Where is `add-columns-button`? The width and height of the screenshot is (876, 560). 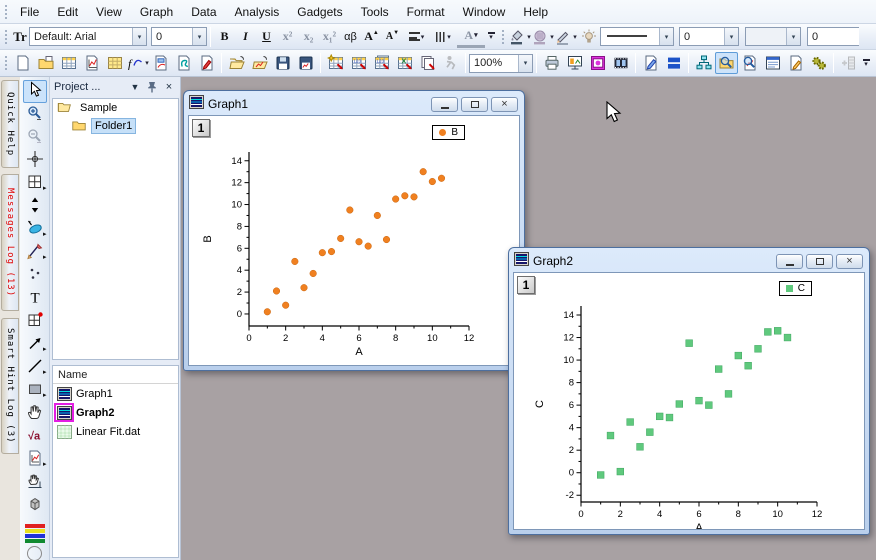 add-columns-button is located at coordinates (848, 63).